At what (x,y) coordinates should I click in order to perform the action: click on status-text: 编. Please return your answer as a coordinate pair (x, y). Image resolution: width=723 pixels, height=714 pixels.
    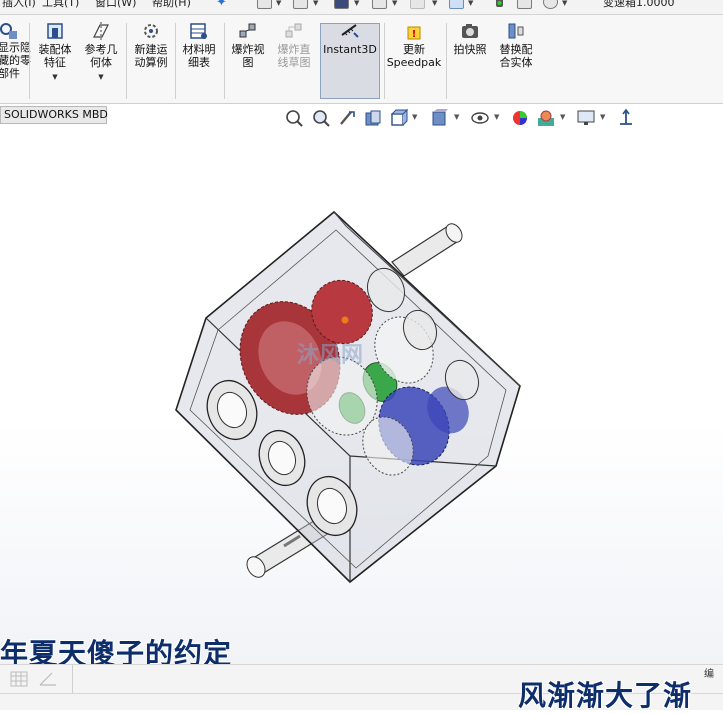
    Looking at the image, I should click on (709, 674).